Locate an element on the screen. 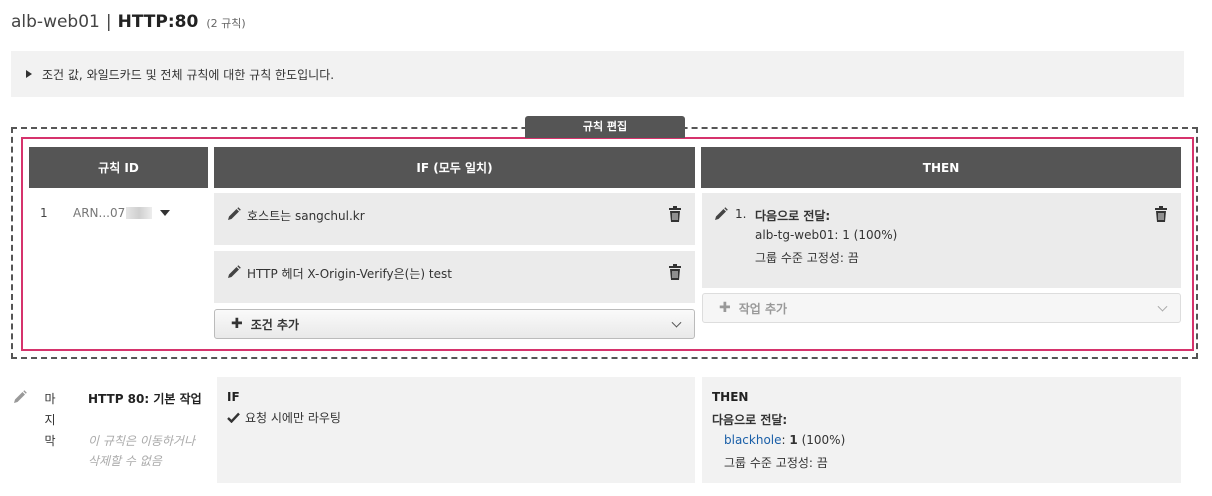  load-balancer-name: alb-web01 is located at coordinates (55, 22).